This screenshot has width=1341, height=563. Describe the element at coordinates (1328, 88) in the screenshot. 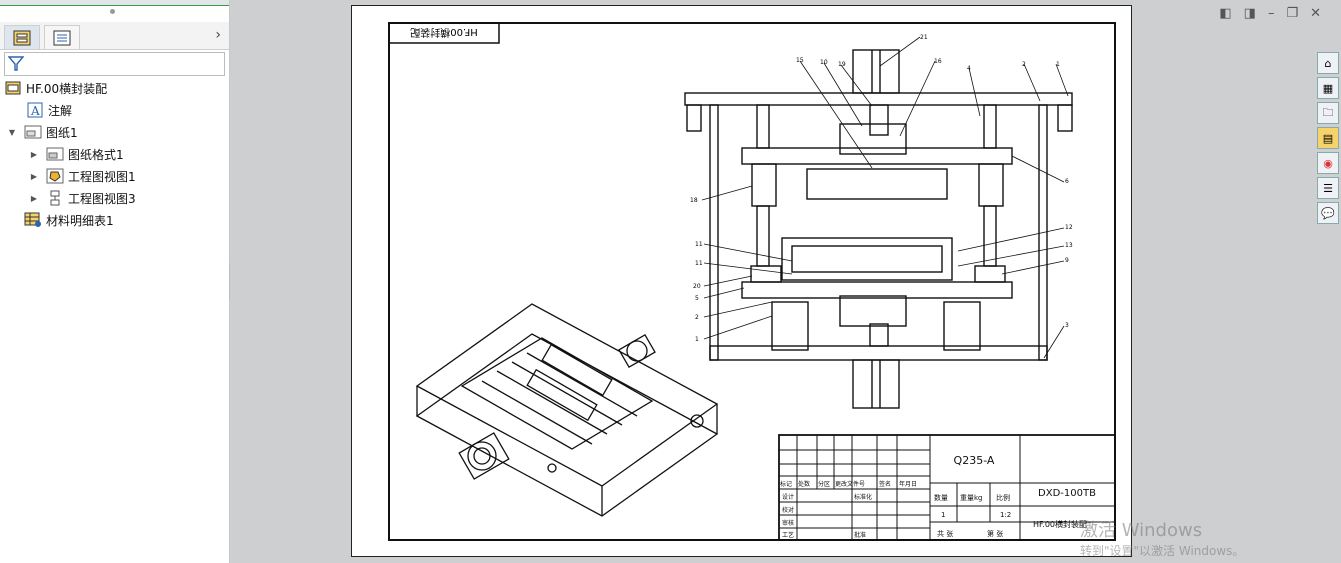

I see `parts-icon: ▦` at that location.